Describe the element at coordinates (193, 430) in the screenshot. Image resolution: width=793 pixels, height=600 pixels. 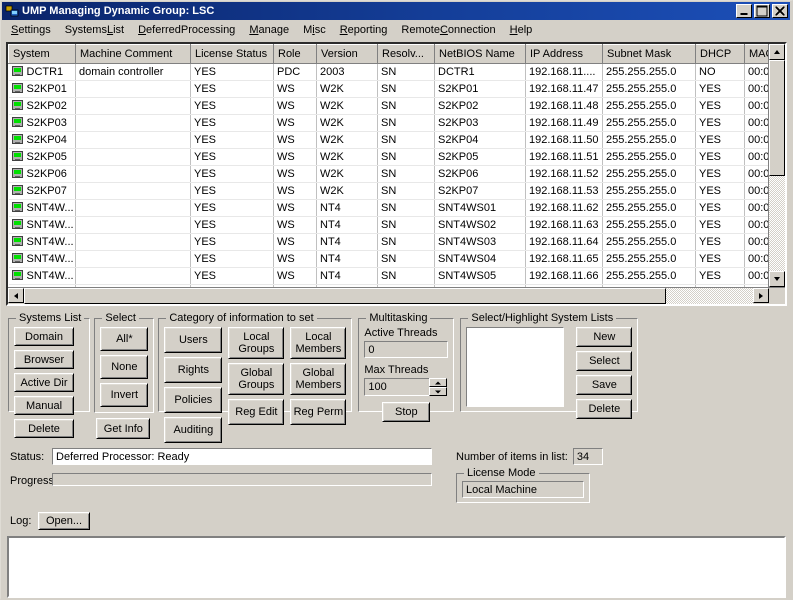
I see `auditing-button: Auditing` at that location.